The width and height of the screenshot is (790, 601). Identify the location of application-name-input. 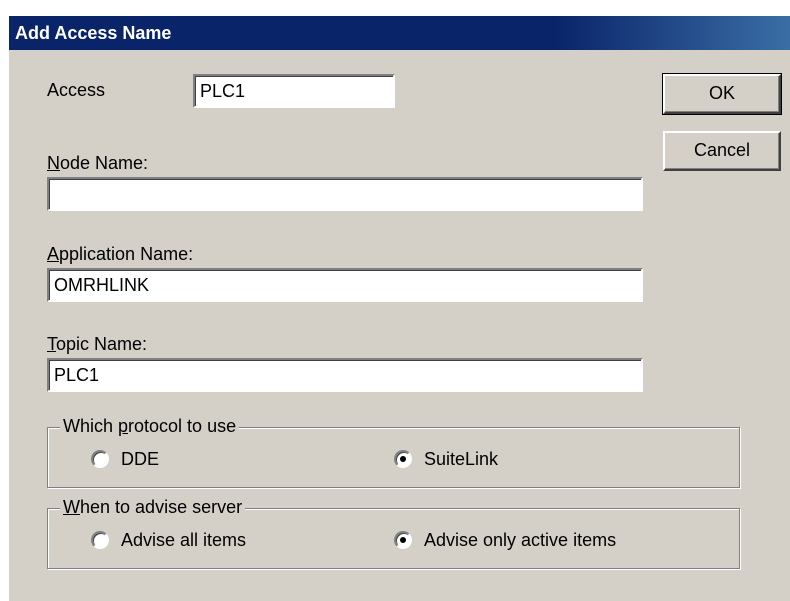
(345, 285).